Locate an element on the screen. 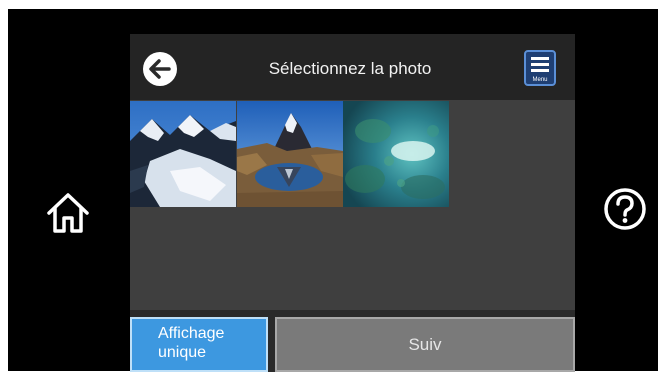 The width and height of the screenshot is (665, 380). help-icon is located at coordinates (625, 209).